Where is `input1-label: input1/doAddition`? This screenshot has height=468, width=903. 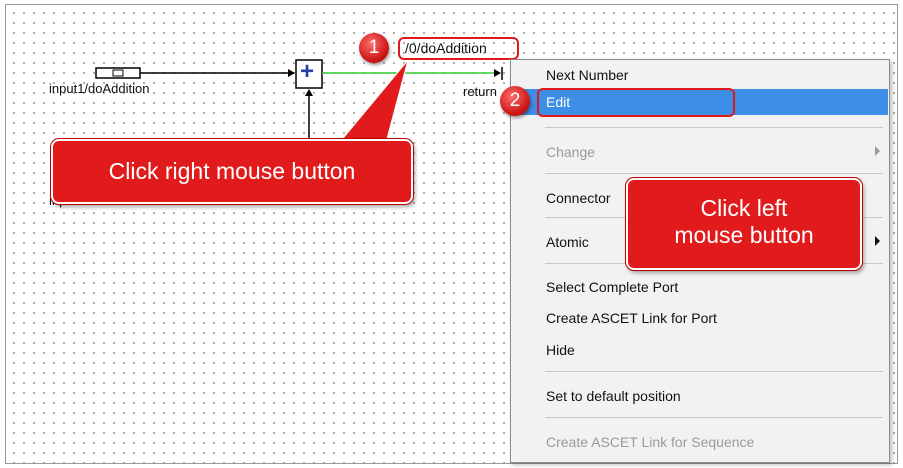 input1-label: input1/doAddition is located at coordinates (99, 88).